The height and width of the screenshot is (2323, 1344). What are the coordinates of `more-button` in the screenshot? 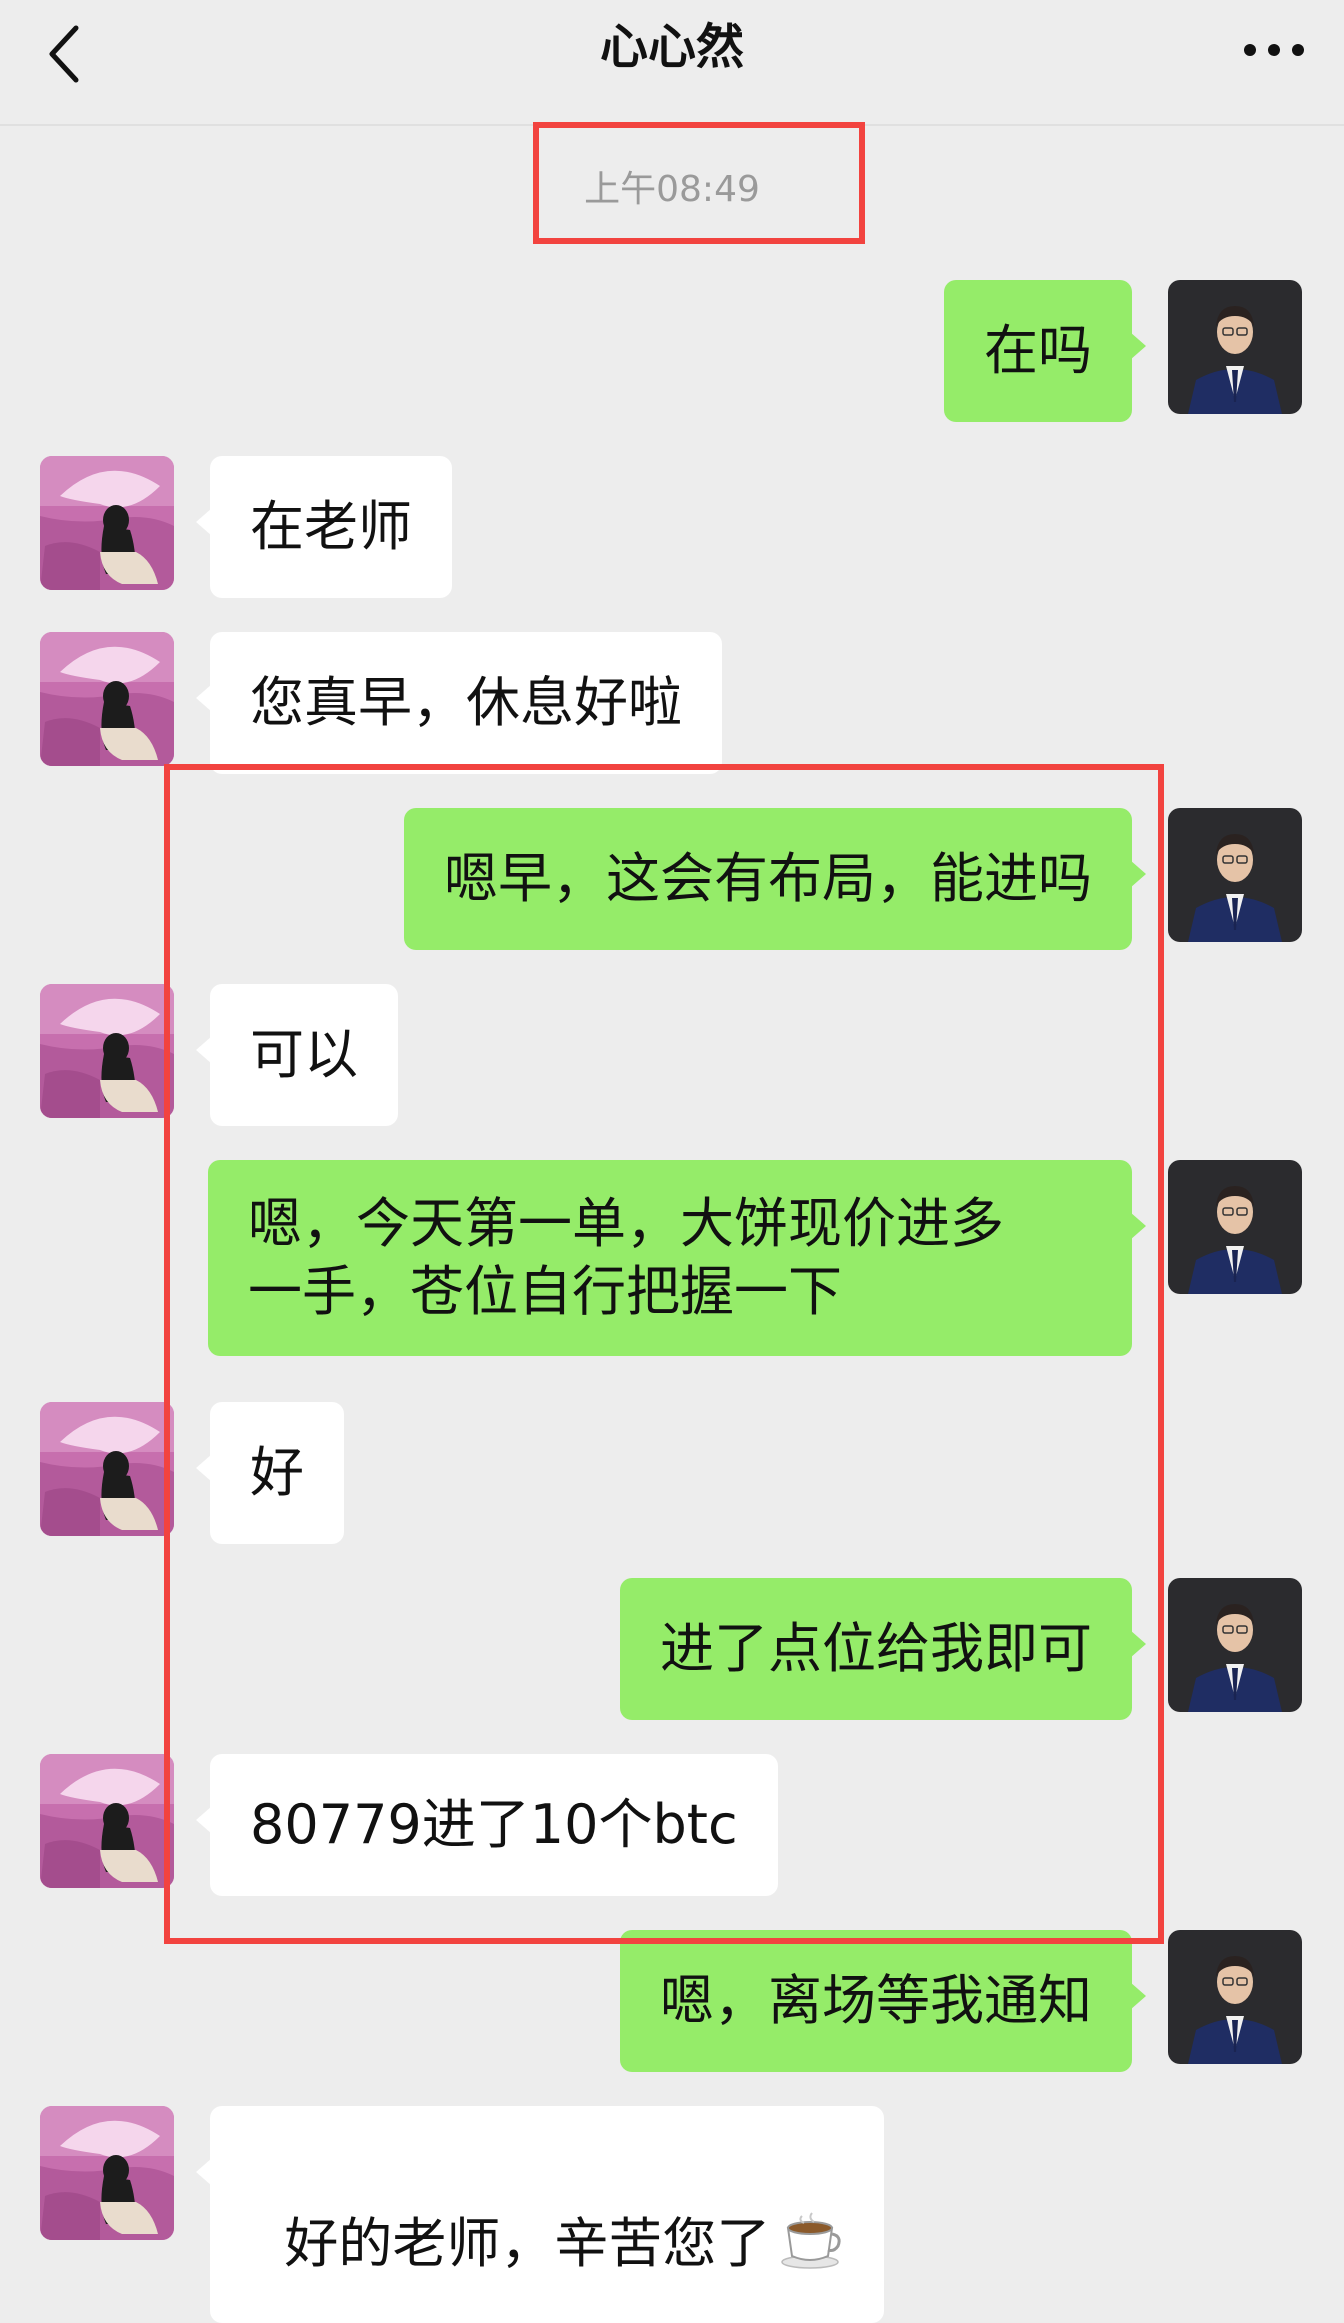 It's located at (1274, 50).